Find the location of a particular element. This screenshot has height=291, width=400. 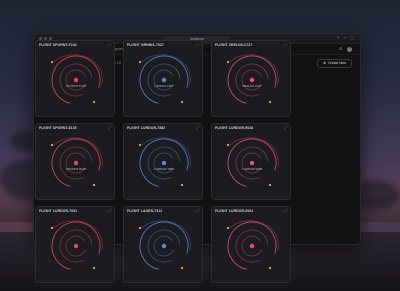

settings-icon: ⚙ is located at coordinates (341, 49).